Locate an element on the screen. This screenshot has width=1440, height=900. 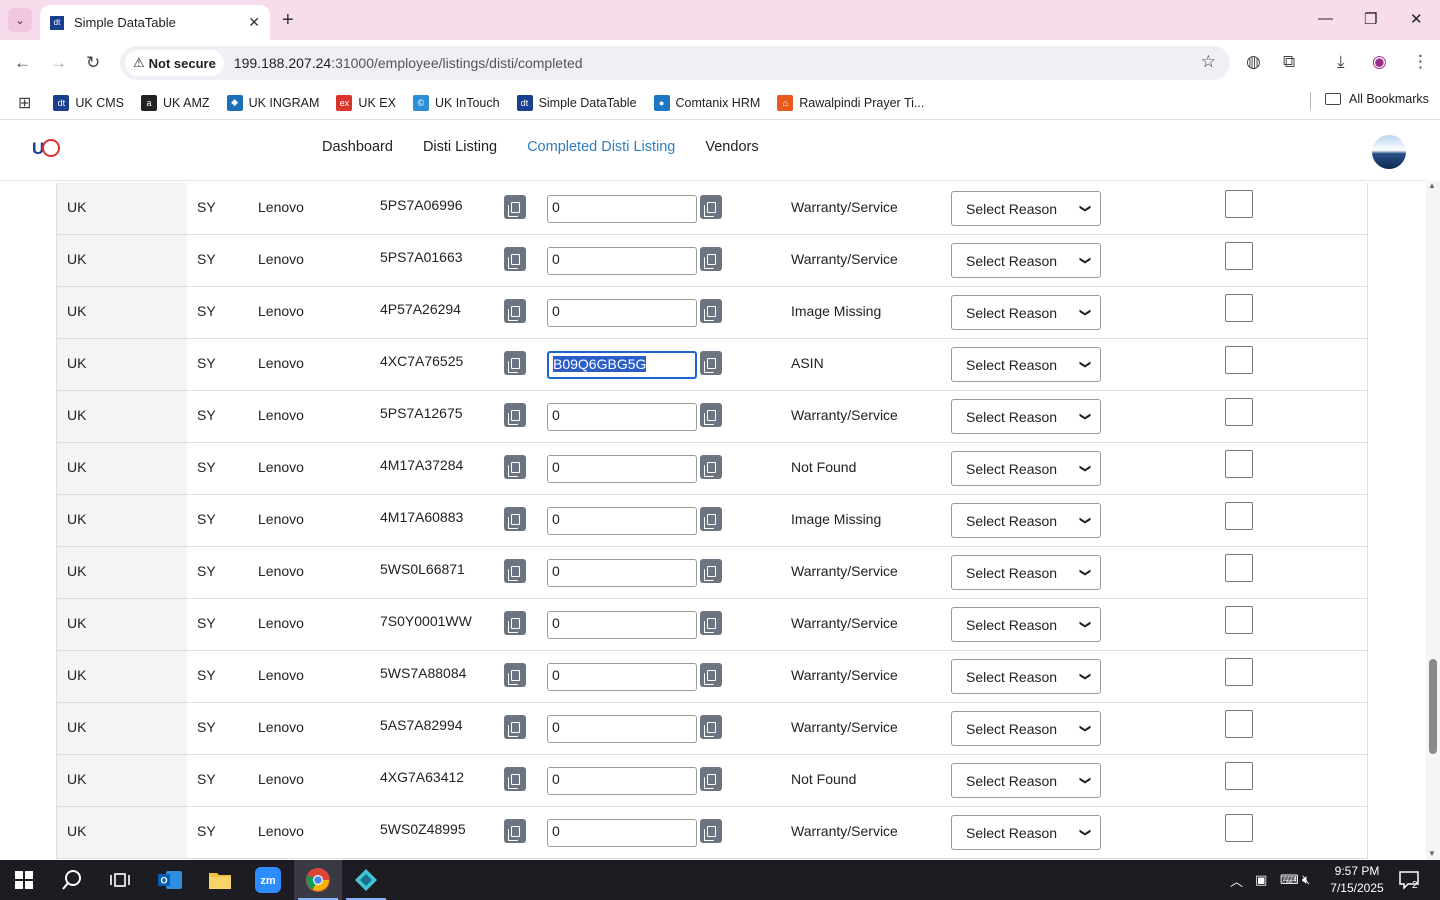
translate-globe-icon: ◍ is located at coordinates (1253, 62).